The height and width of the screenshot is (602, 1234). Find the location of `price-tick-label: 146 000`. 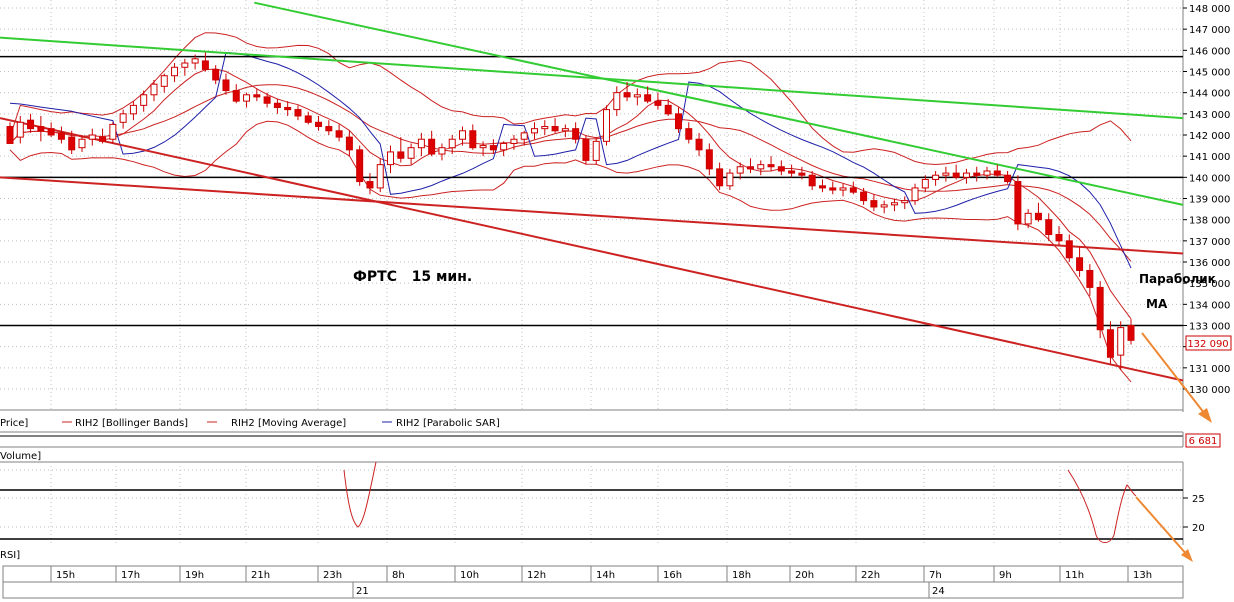

price-tick-label: 146 000 is located at coordinates (1209, 51).